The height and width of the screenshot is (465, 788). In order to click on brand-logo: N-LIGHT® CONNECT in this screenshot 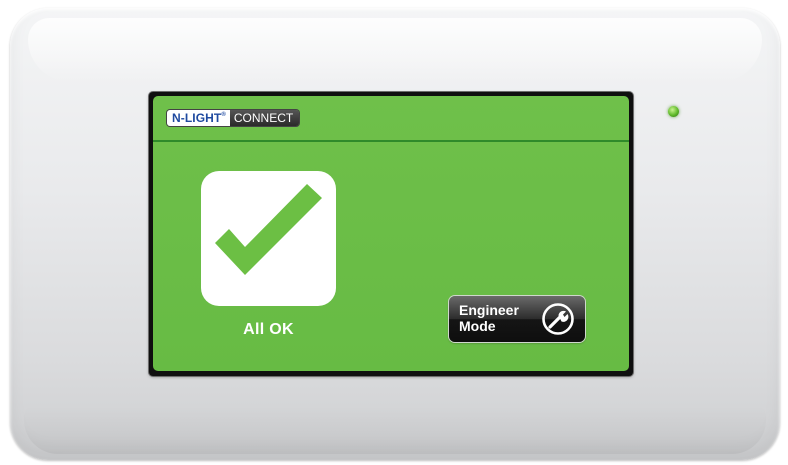, I will do `click(233, 118)`.